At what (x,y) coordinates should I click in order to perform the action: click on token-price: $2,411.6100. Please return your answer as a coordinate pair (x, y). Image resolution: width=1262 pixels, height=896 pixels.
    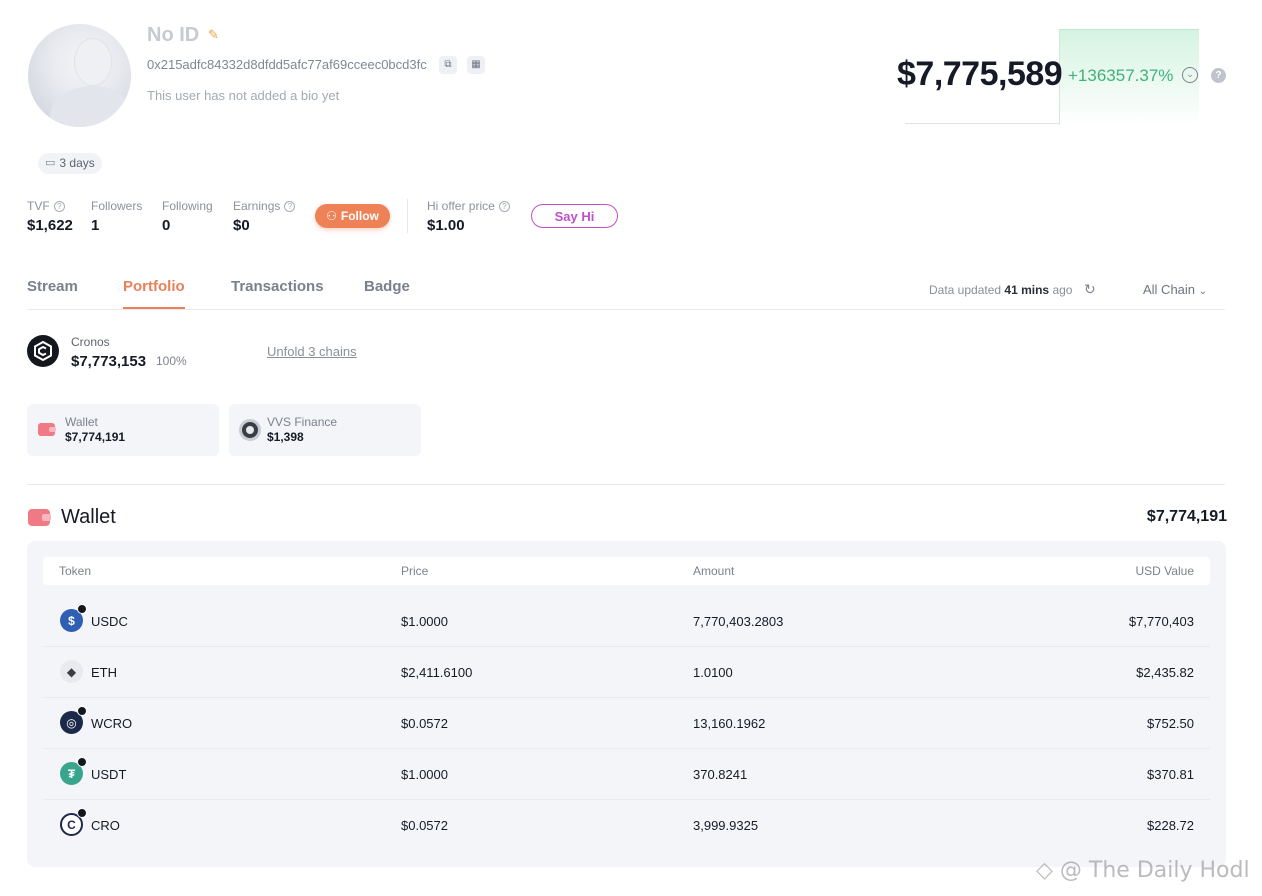
    Looking at the image, I should click on (437, 672).